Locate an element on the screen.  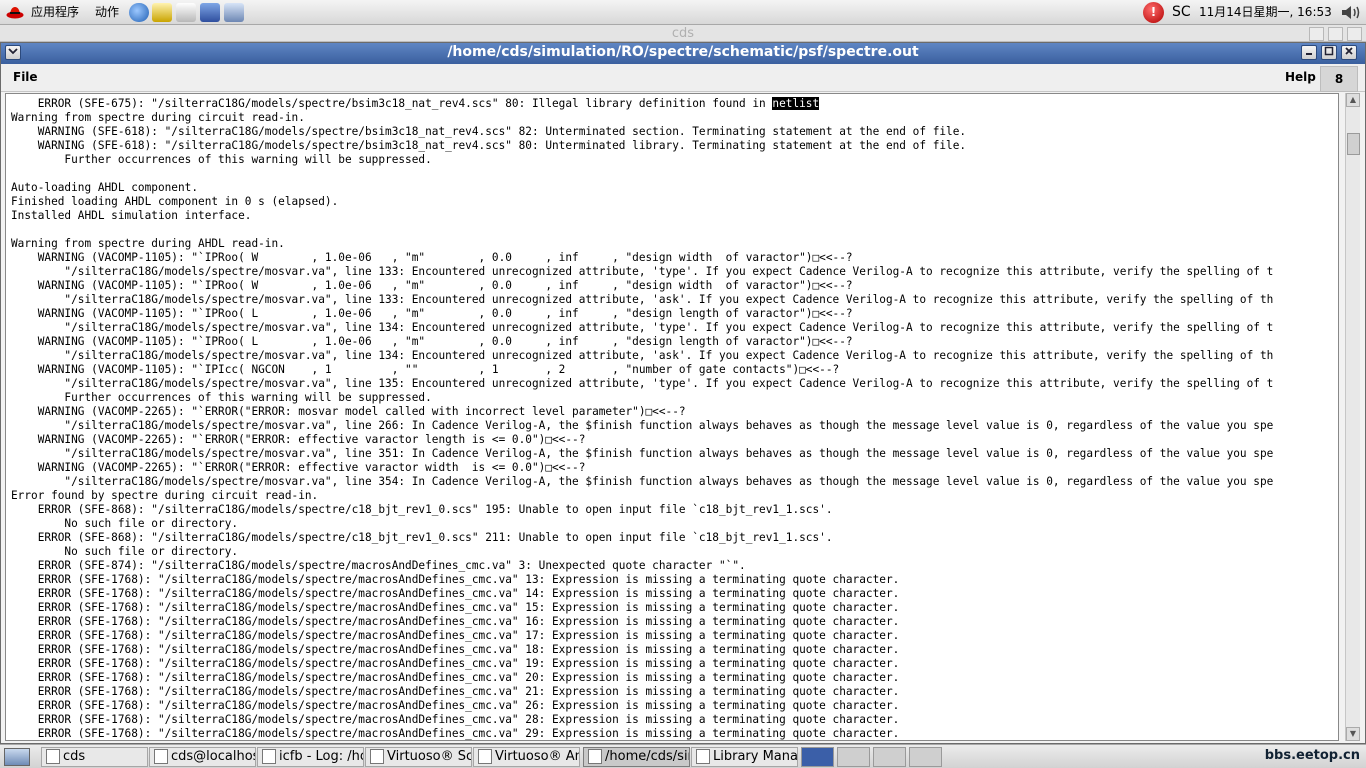
taskbar-button: Virtuoso® Sch is located at coordinates (418, 757).